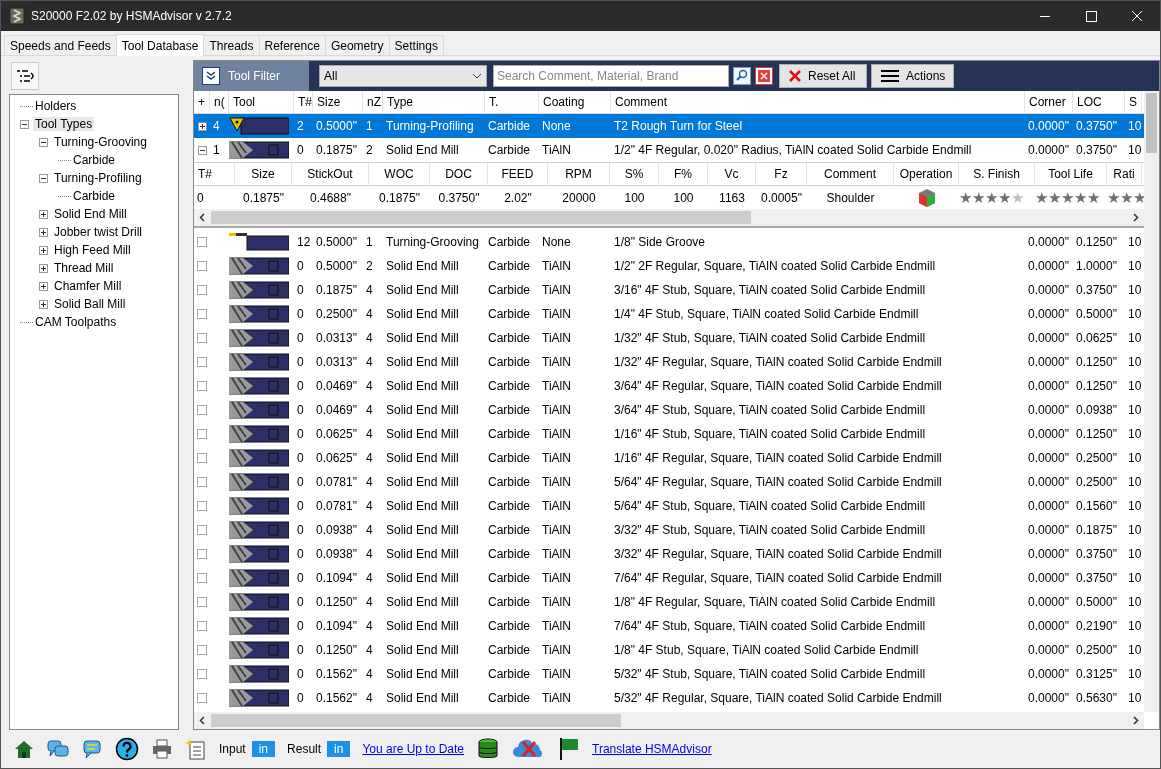  Describe the element at coordinates (1099, 102) in the screenshot. I see `column-header: LOC` at that location.